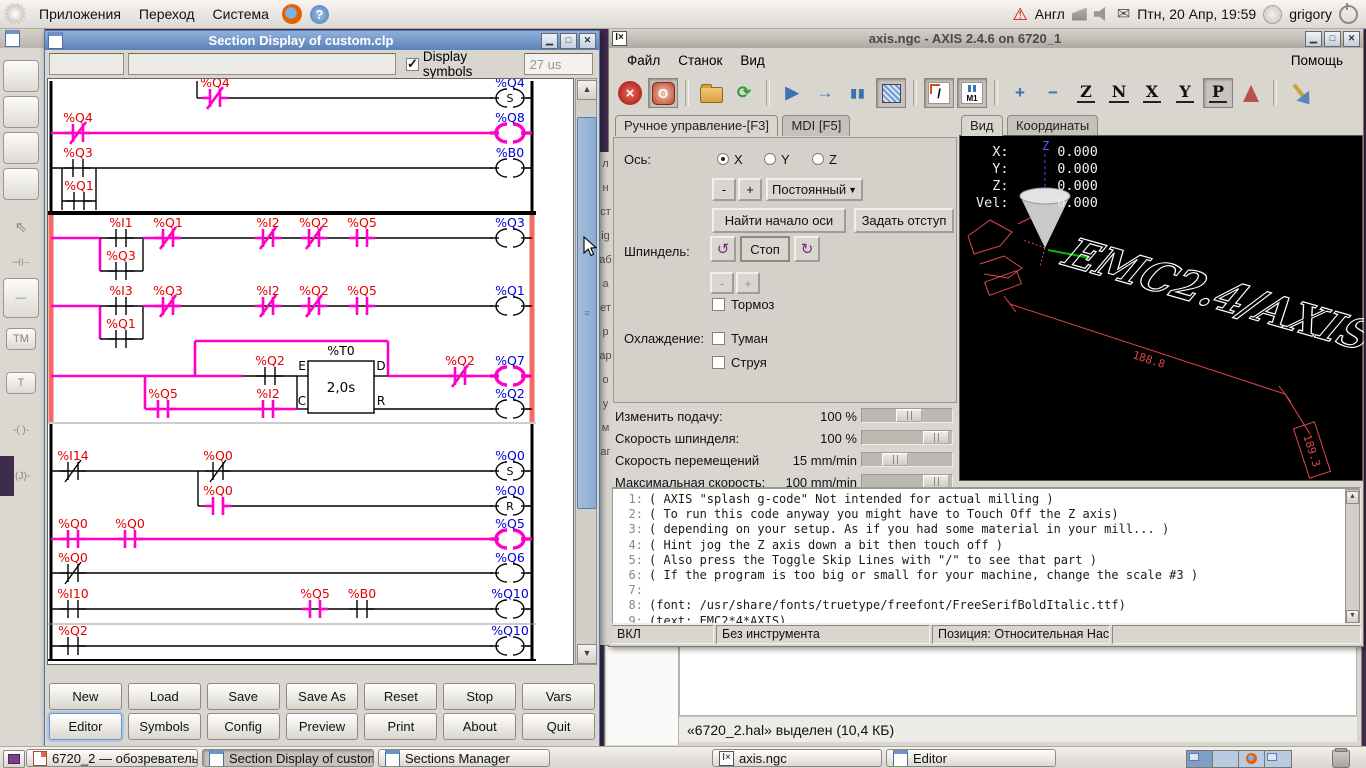  Describe the element at coordinates (825, 93) in the screenshot. I see `step-button-icon: →` at that location.